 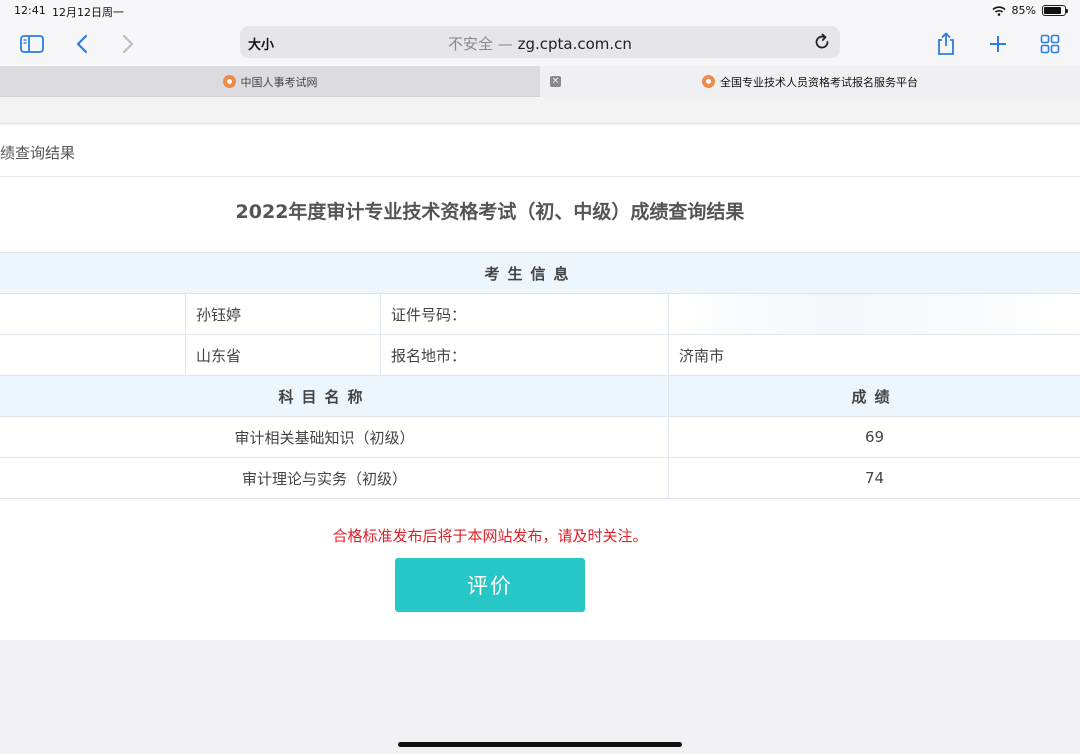 What do you see at coordinates (93, 314) in the screenshot?
I see `name-label-cell` at bounding box center [93, 314].